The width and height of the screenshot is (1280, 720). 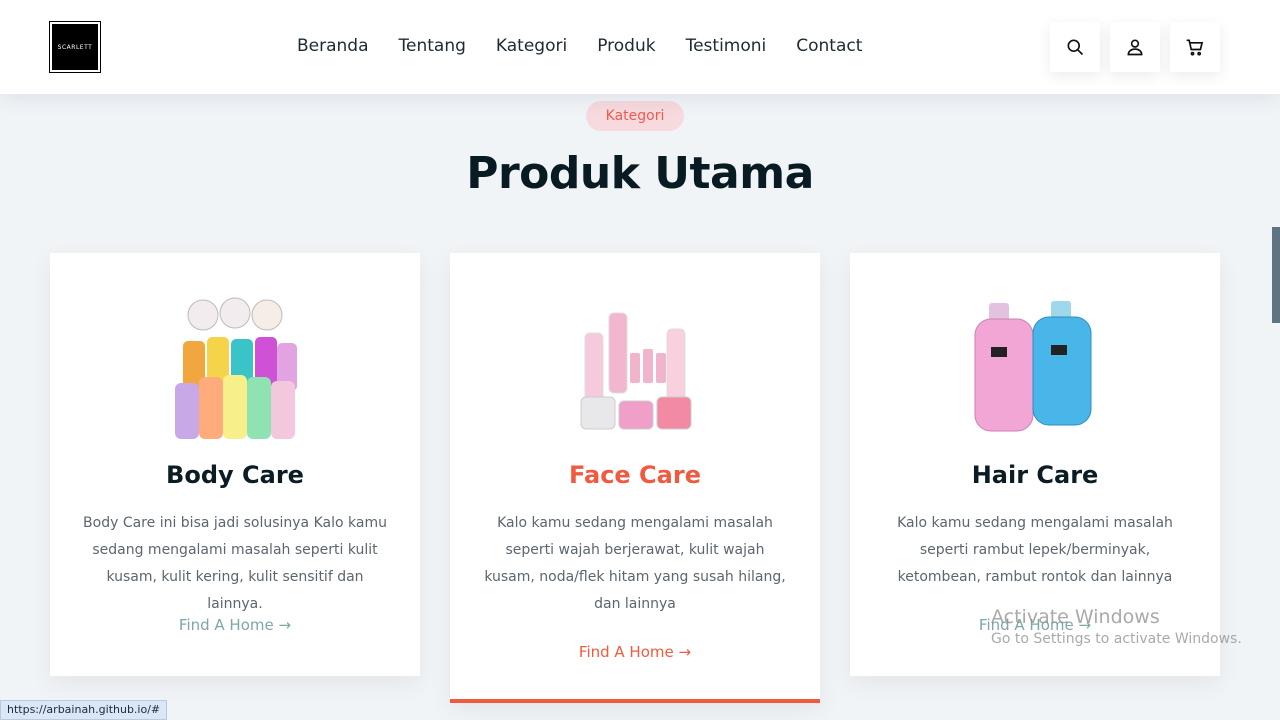 I want to click on hair-care-product-image, so click(x=1033, y=366).